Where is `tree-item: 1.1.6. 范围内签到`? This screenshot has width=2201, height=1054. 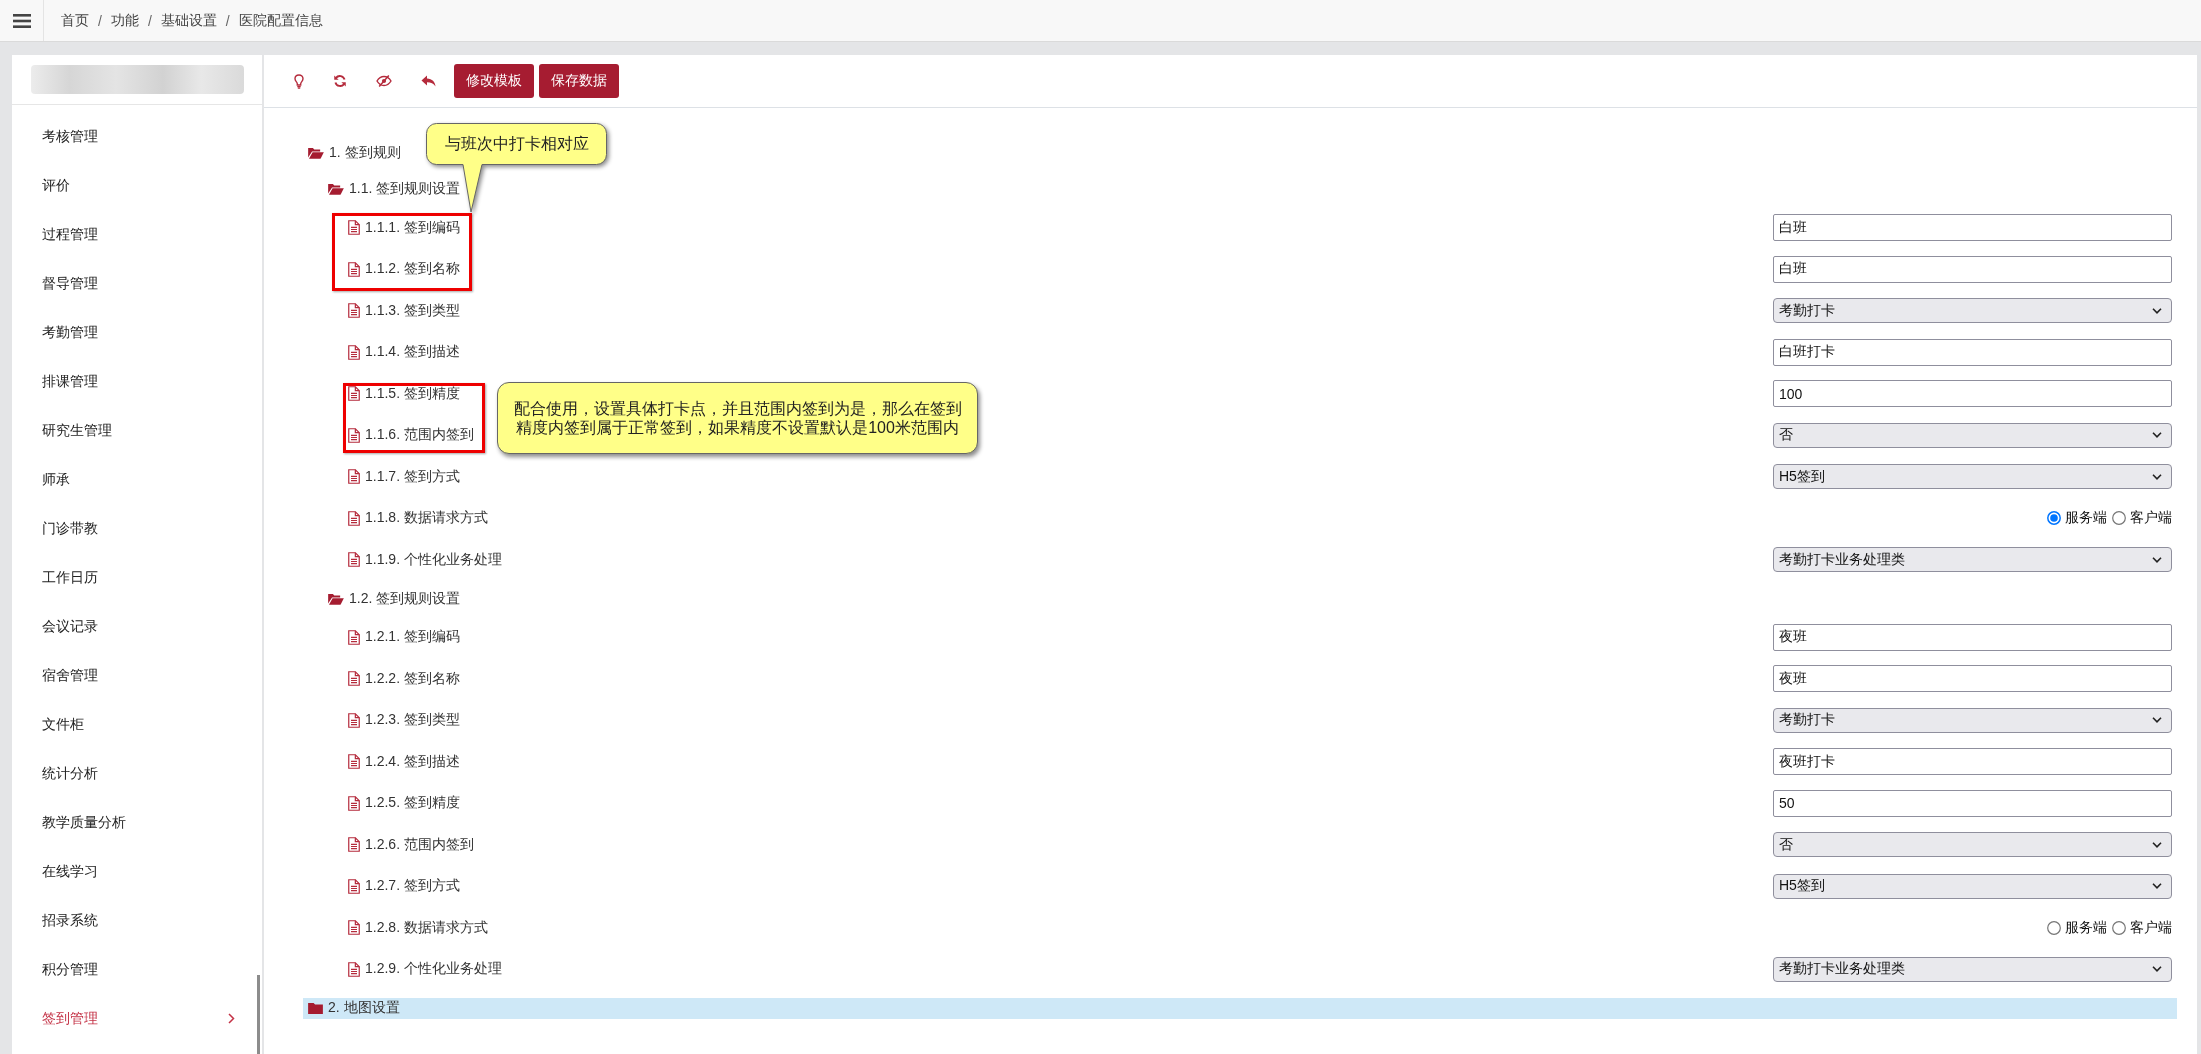 tree-item: 1.1.6. 范围内签到 is located at coordinates (411, 435).